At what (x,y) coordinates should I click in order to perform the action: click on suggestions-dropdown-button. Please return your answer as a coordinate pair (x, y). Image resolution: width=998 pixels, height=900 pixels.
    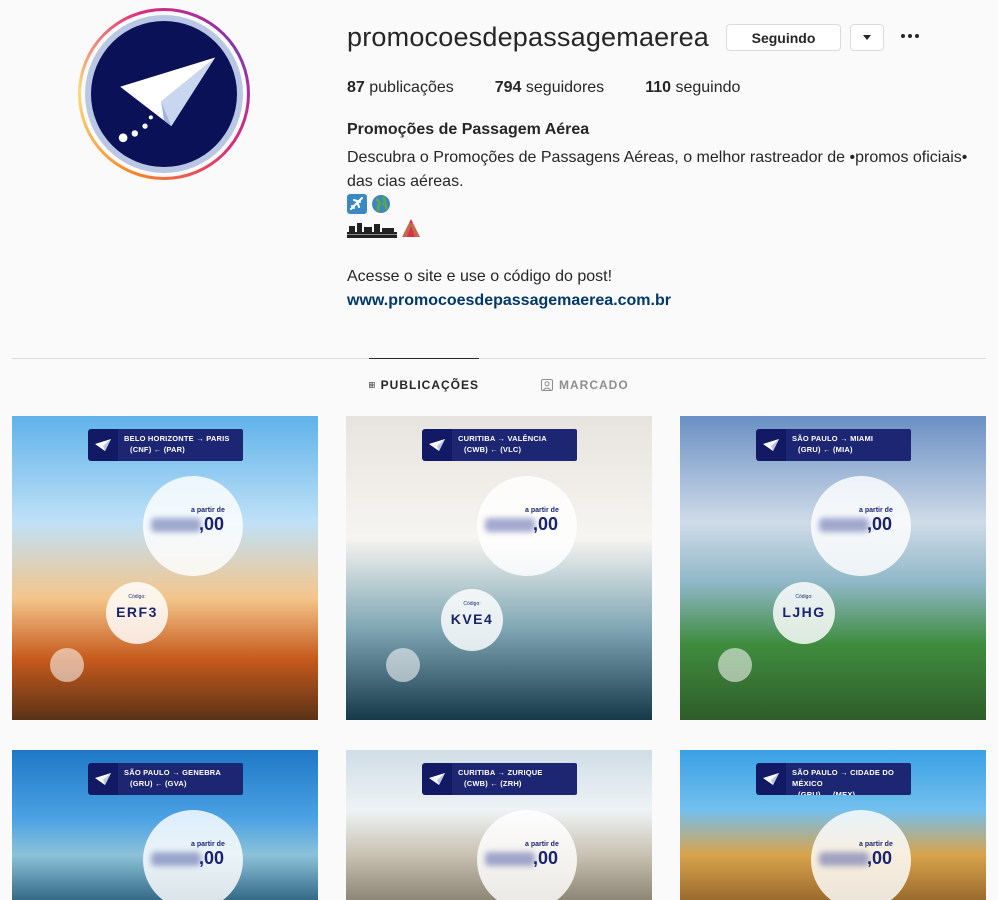
    Looking at the image, I should click on (867, 37).